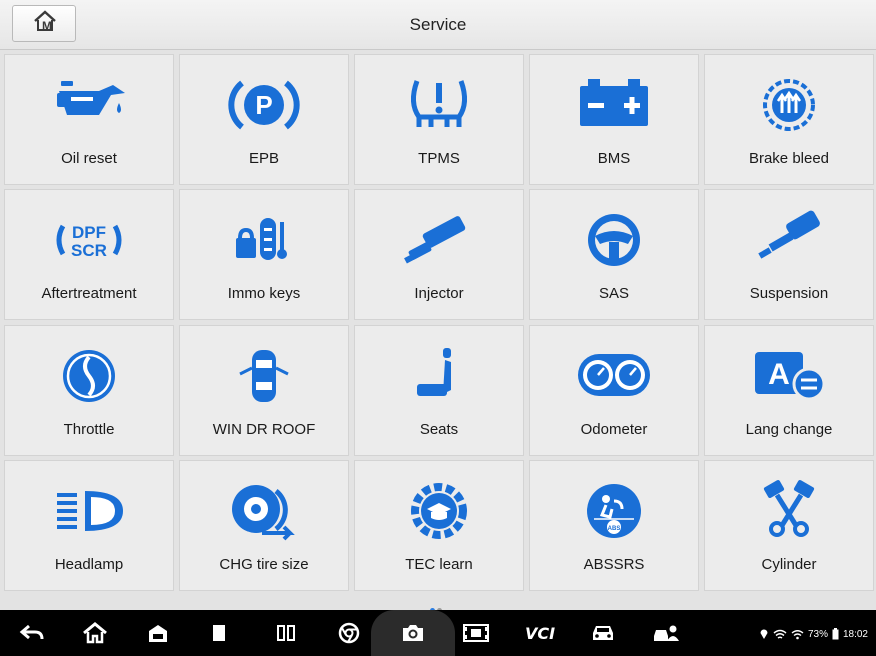  What do you see at coordinates (89, 232) in the screenshot?
I see `svg-text: DPF` at bounding box center [89, 232].